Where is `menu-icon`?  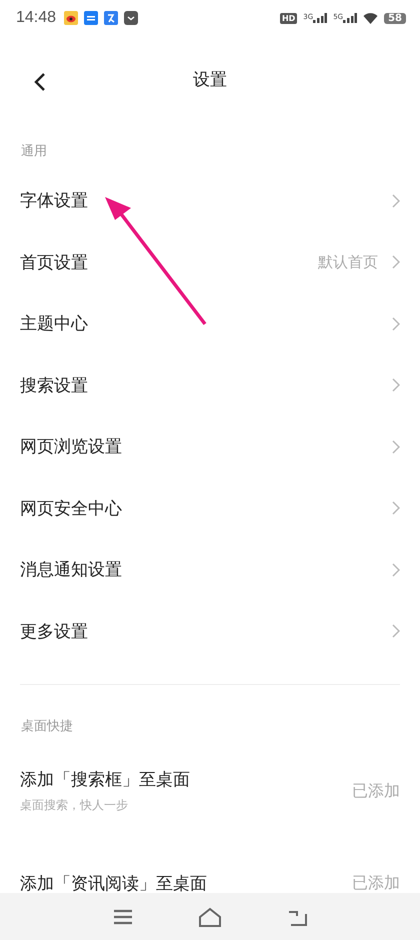 menu-icon is located at coordinates (122, 916).